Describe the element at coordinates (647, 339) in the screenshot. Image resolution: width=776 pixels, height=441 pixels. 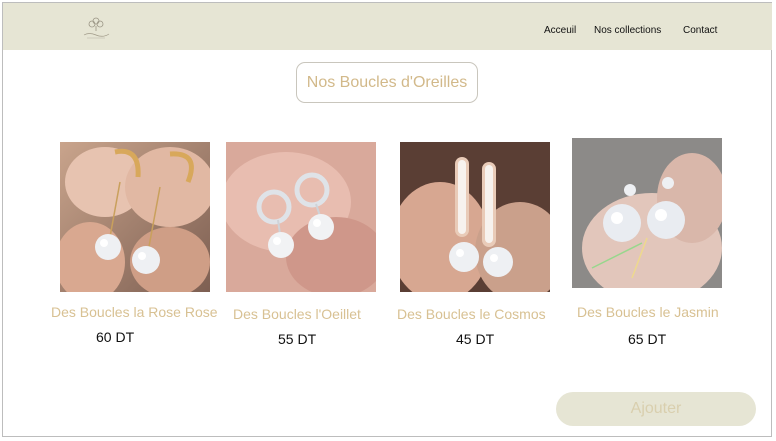
I see `product-price: 65 DT` at that location.